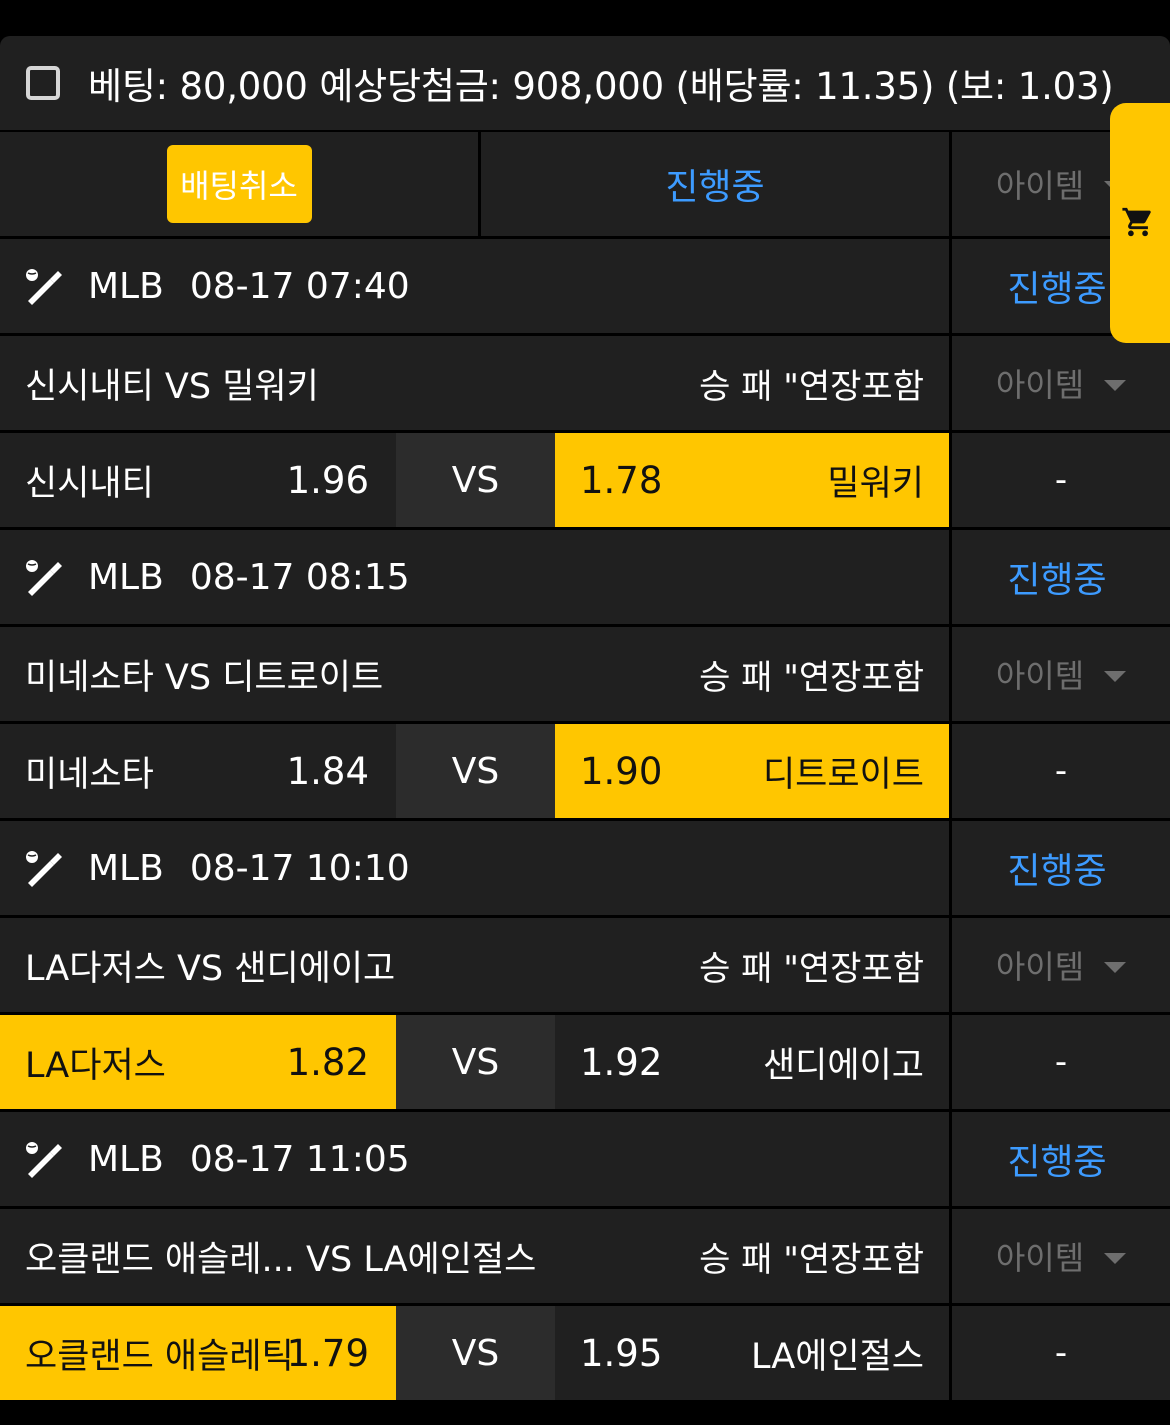 The image size is (1170, 1425). I want to click on home-odds-button: LA다저스 1.82, so click(198, 1062).